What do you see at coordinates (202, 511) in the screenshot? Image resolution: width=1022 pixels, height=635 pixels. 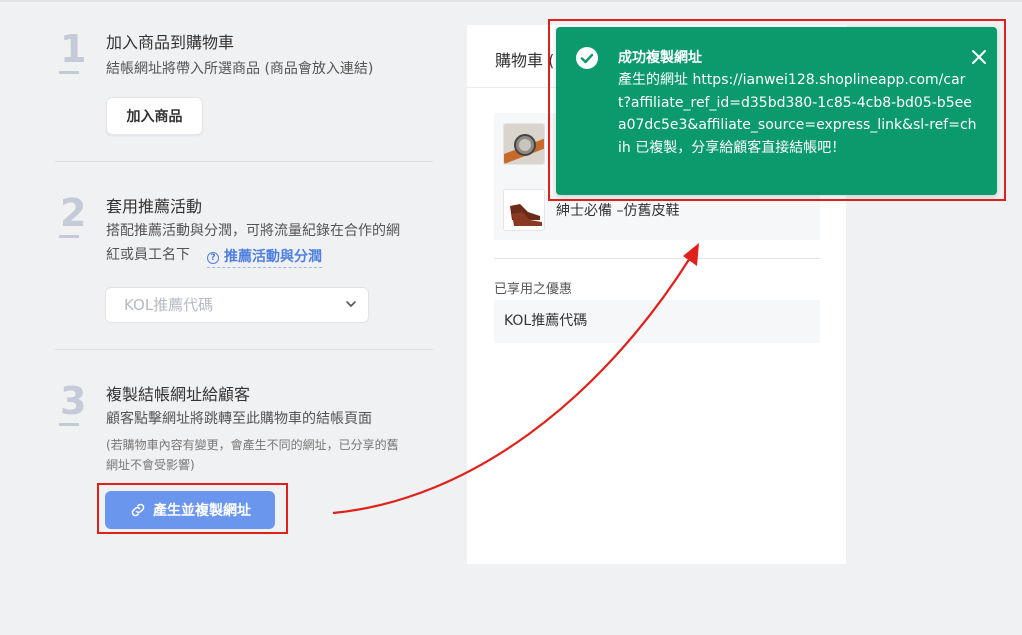 I see `generate-copy-url-label: 產生並複製網址` at bounding box center [202, 511].